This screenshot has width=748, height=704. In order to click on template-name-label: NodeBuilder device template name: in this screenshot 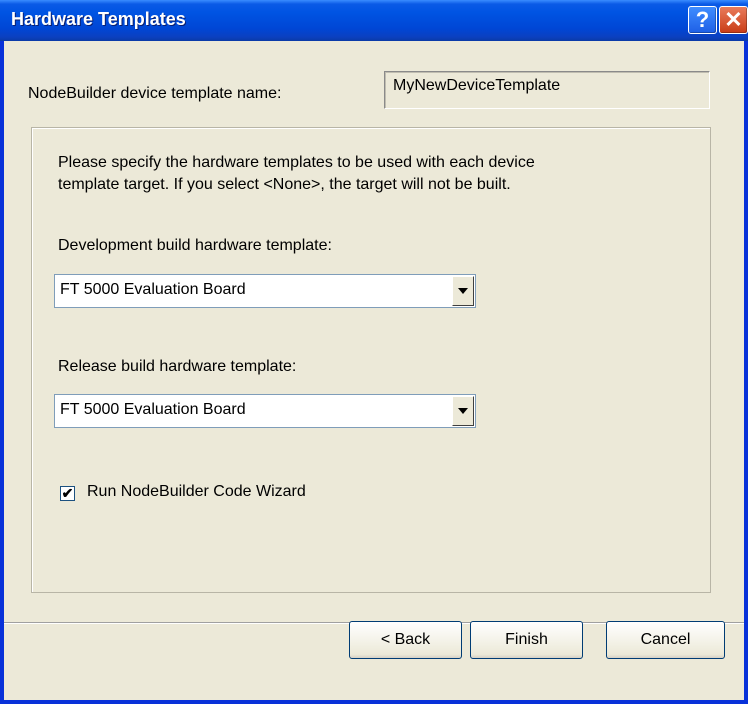, I will do `click(155, 93)`.